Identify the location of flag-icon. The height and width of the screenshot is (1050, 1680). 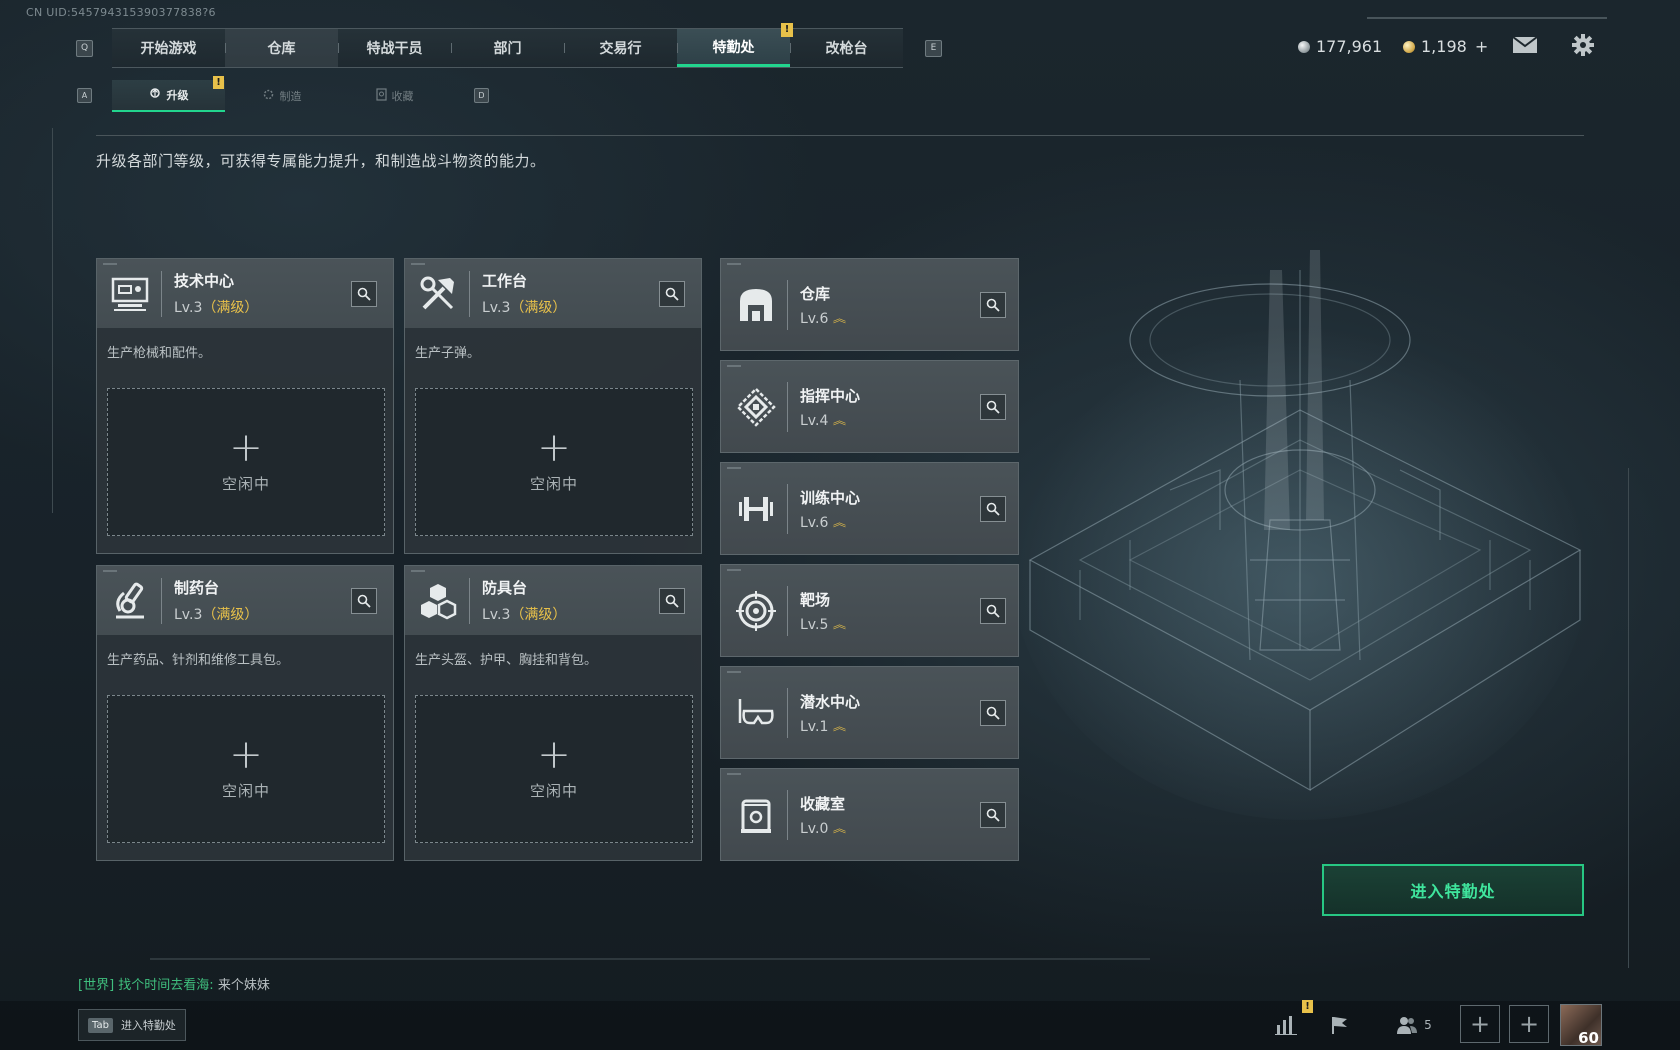
(1340, 1025).